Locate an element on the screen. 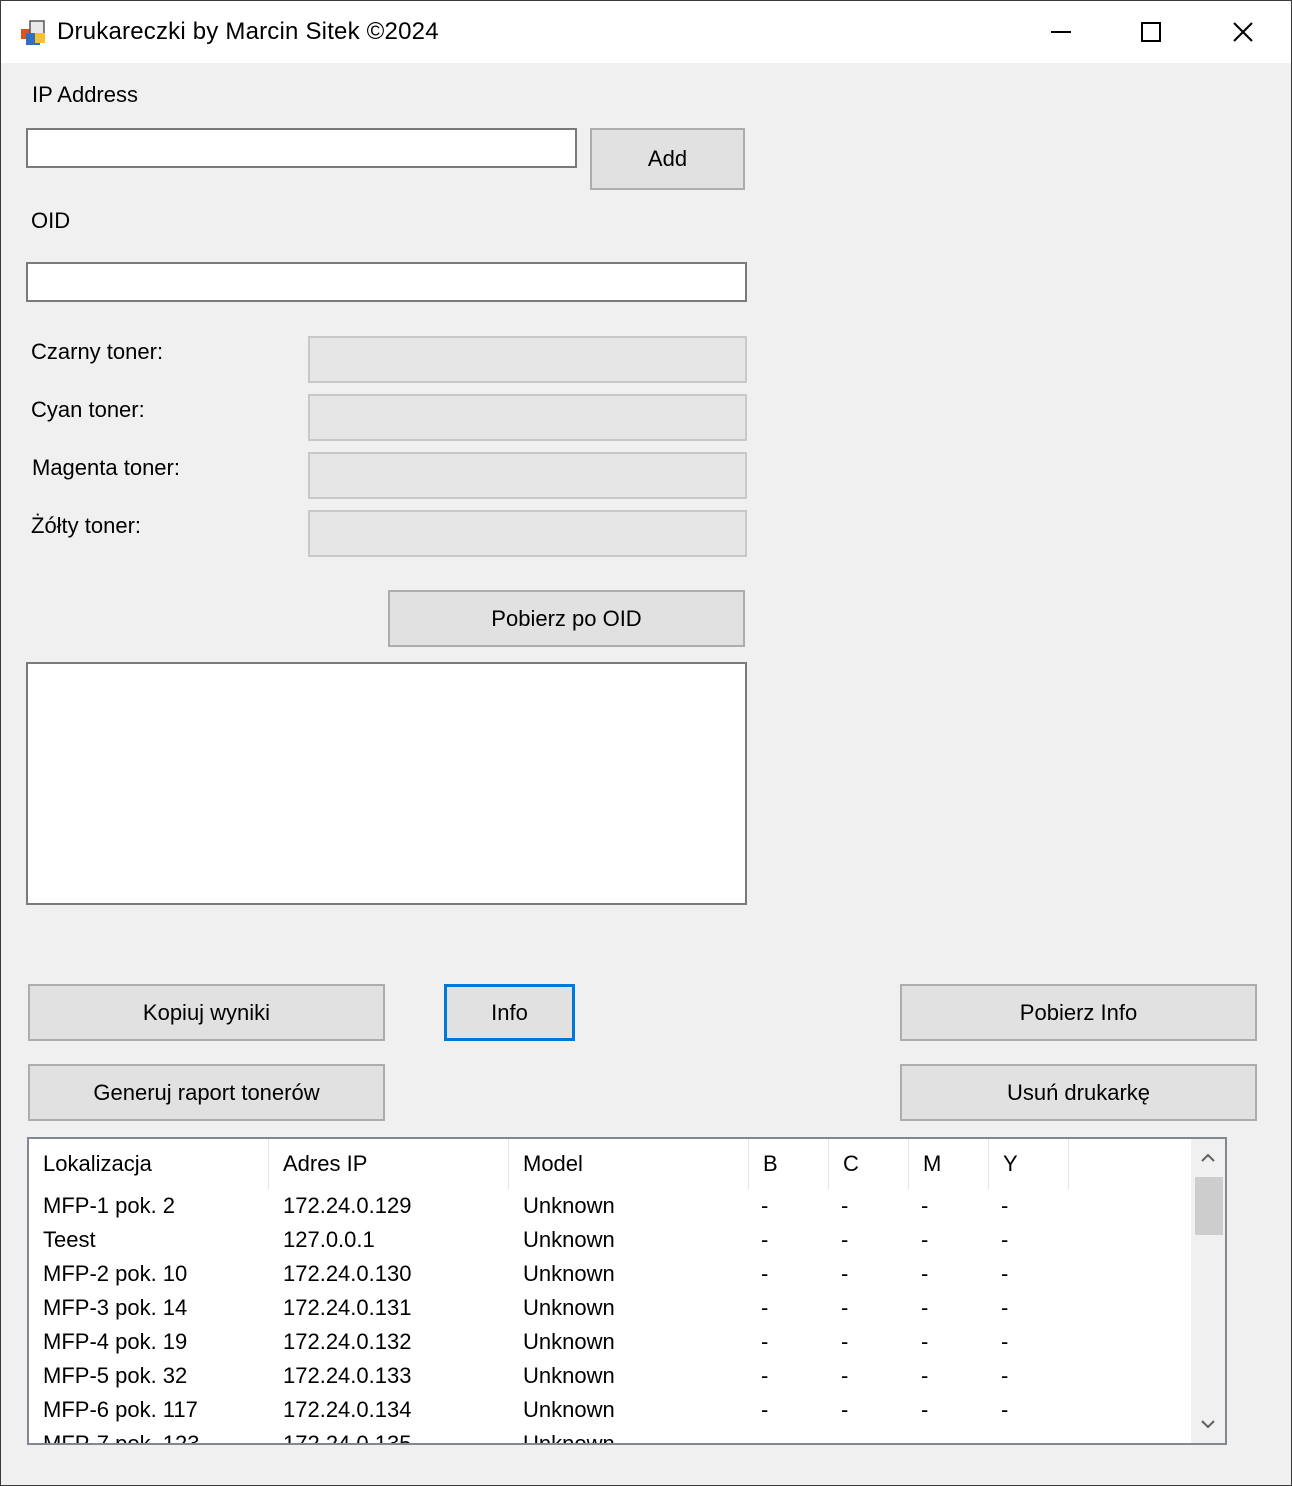  close-icon is located at coordinates (1243, 32).